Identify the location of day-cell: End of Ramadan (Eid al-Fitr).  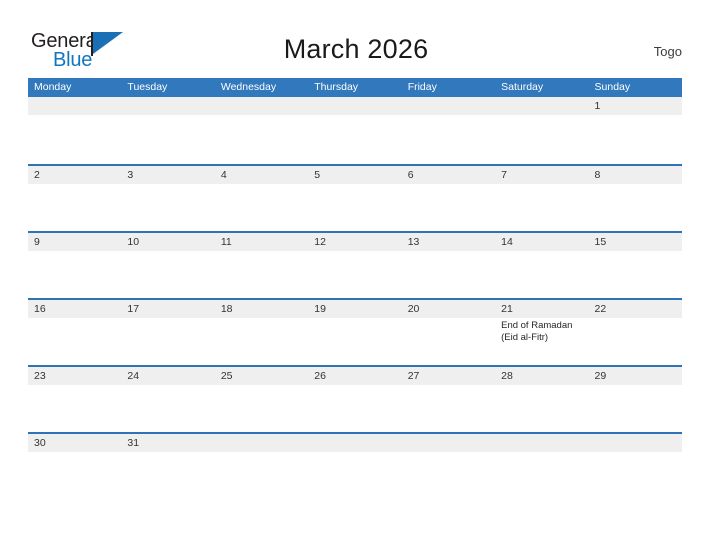
(541, 341).